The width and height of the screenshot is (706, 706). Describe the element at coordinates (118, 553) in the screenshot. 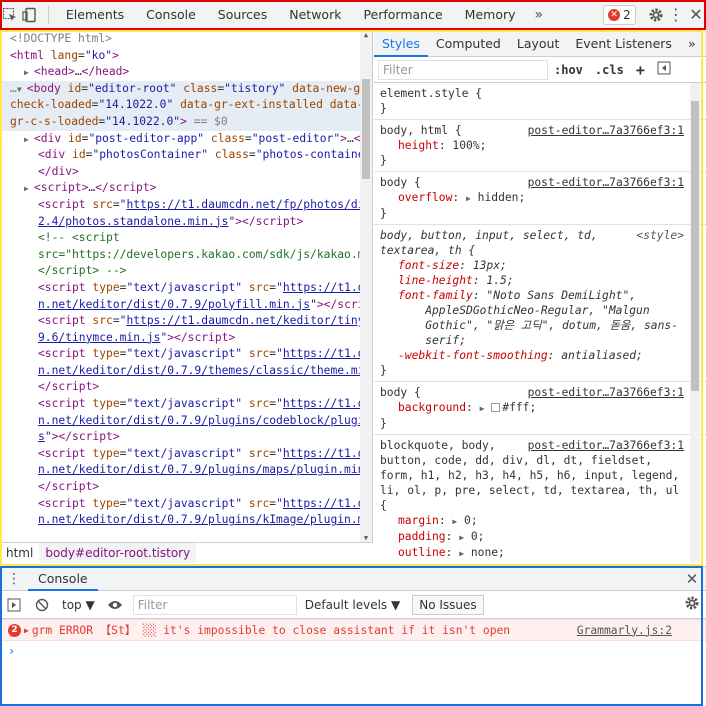

I see `breadcrumb-body: body#editor-root.tistory` at that location.